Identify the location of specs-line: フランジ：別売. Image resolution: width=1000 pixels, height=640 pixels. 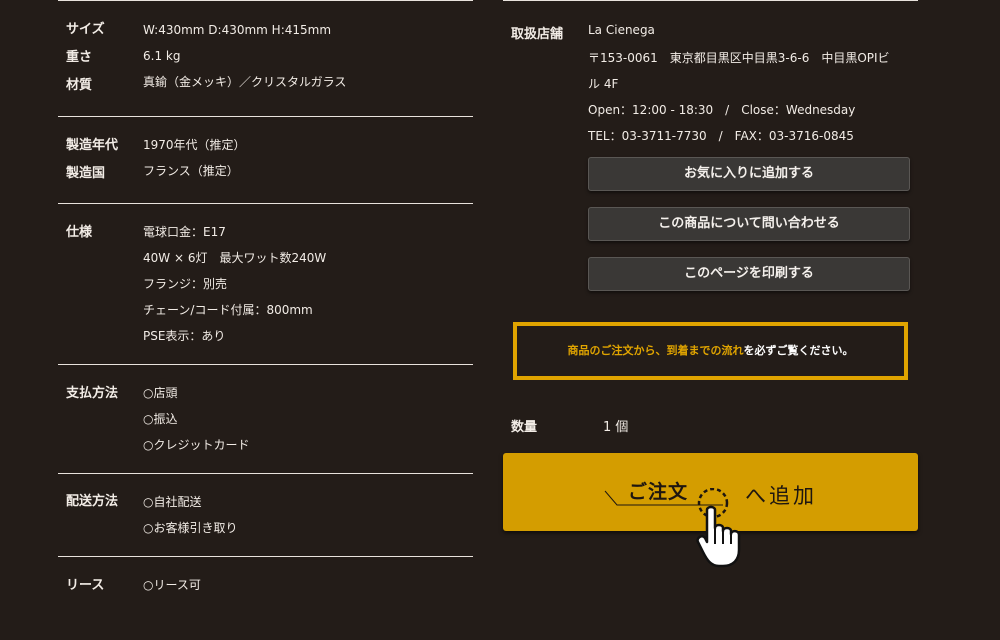
(185, 284).